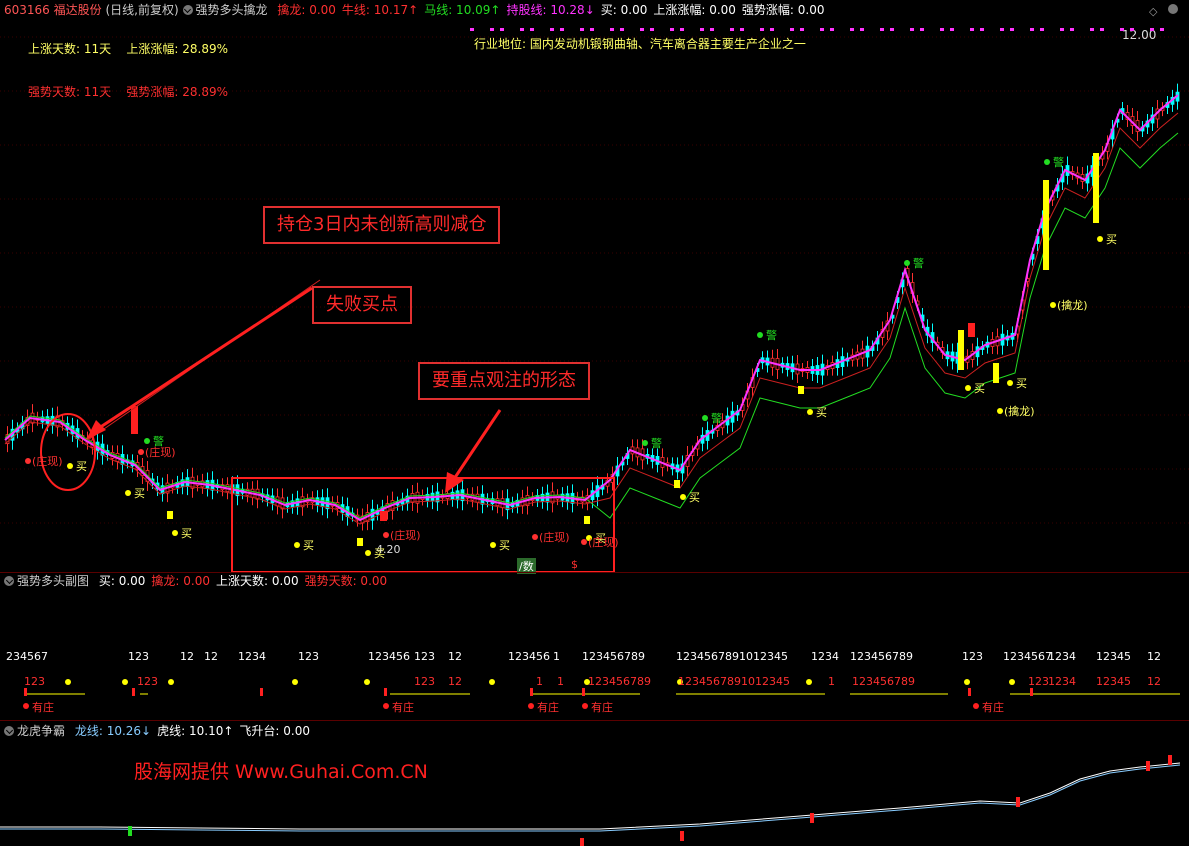 This screenshot has height=846, width=1189. What do you see at coordinates (27, 10) in the screenshot?
I see `stock-code: 603166` at bounding box center [27, 10].